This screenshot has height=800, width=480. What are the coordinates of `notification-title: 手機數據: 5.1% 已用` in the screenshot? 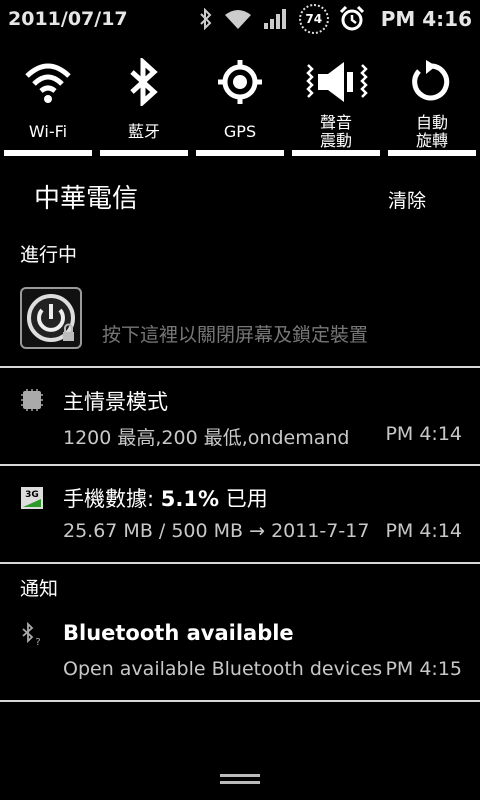 It's located at (165, 498).